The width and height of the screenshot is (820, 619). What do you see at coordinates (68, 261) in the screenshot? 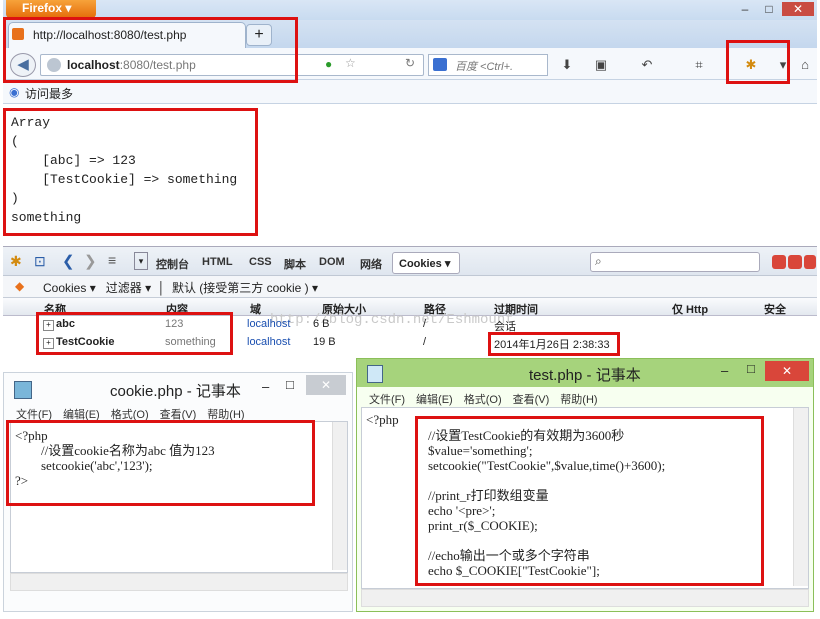
I see `back-icon: ❮` at bounding box center [68, 261].